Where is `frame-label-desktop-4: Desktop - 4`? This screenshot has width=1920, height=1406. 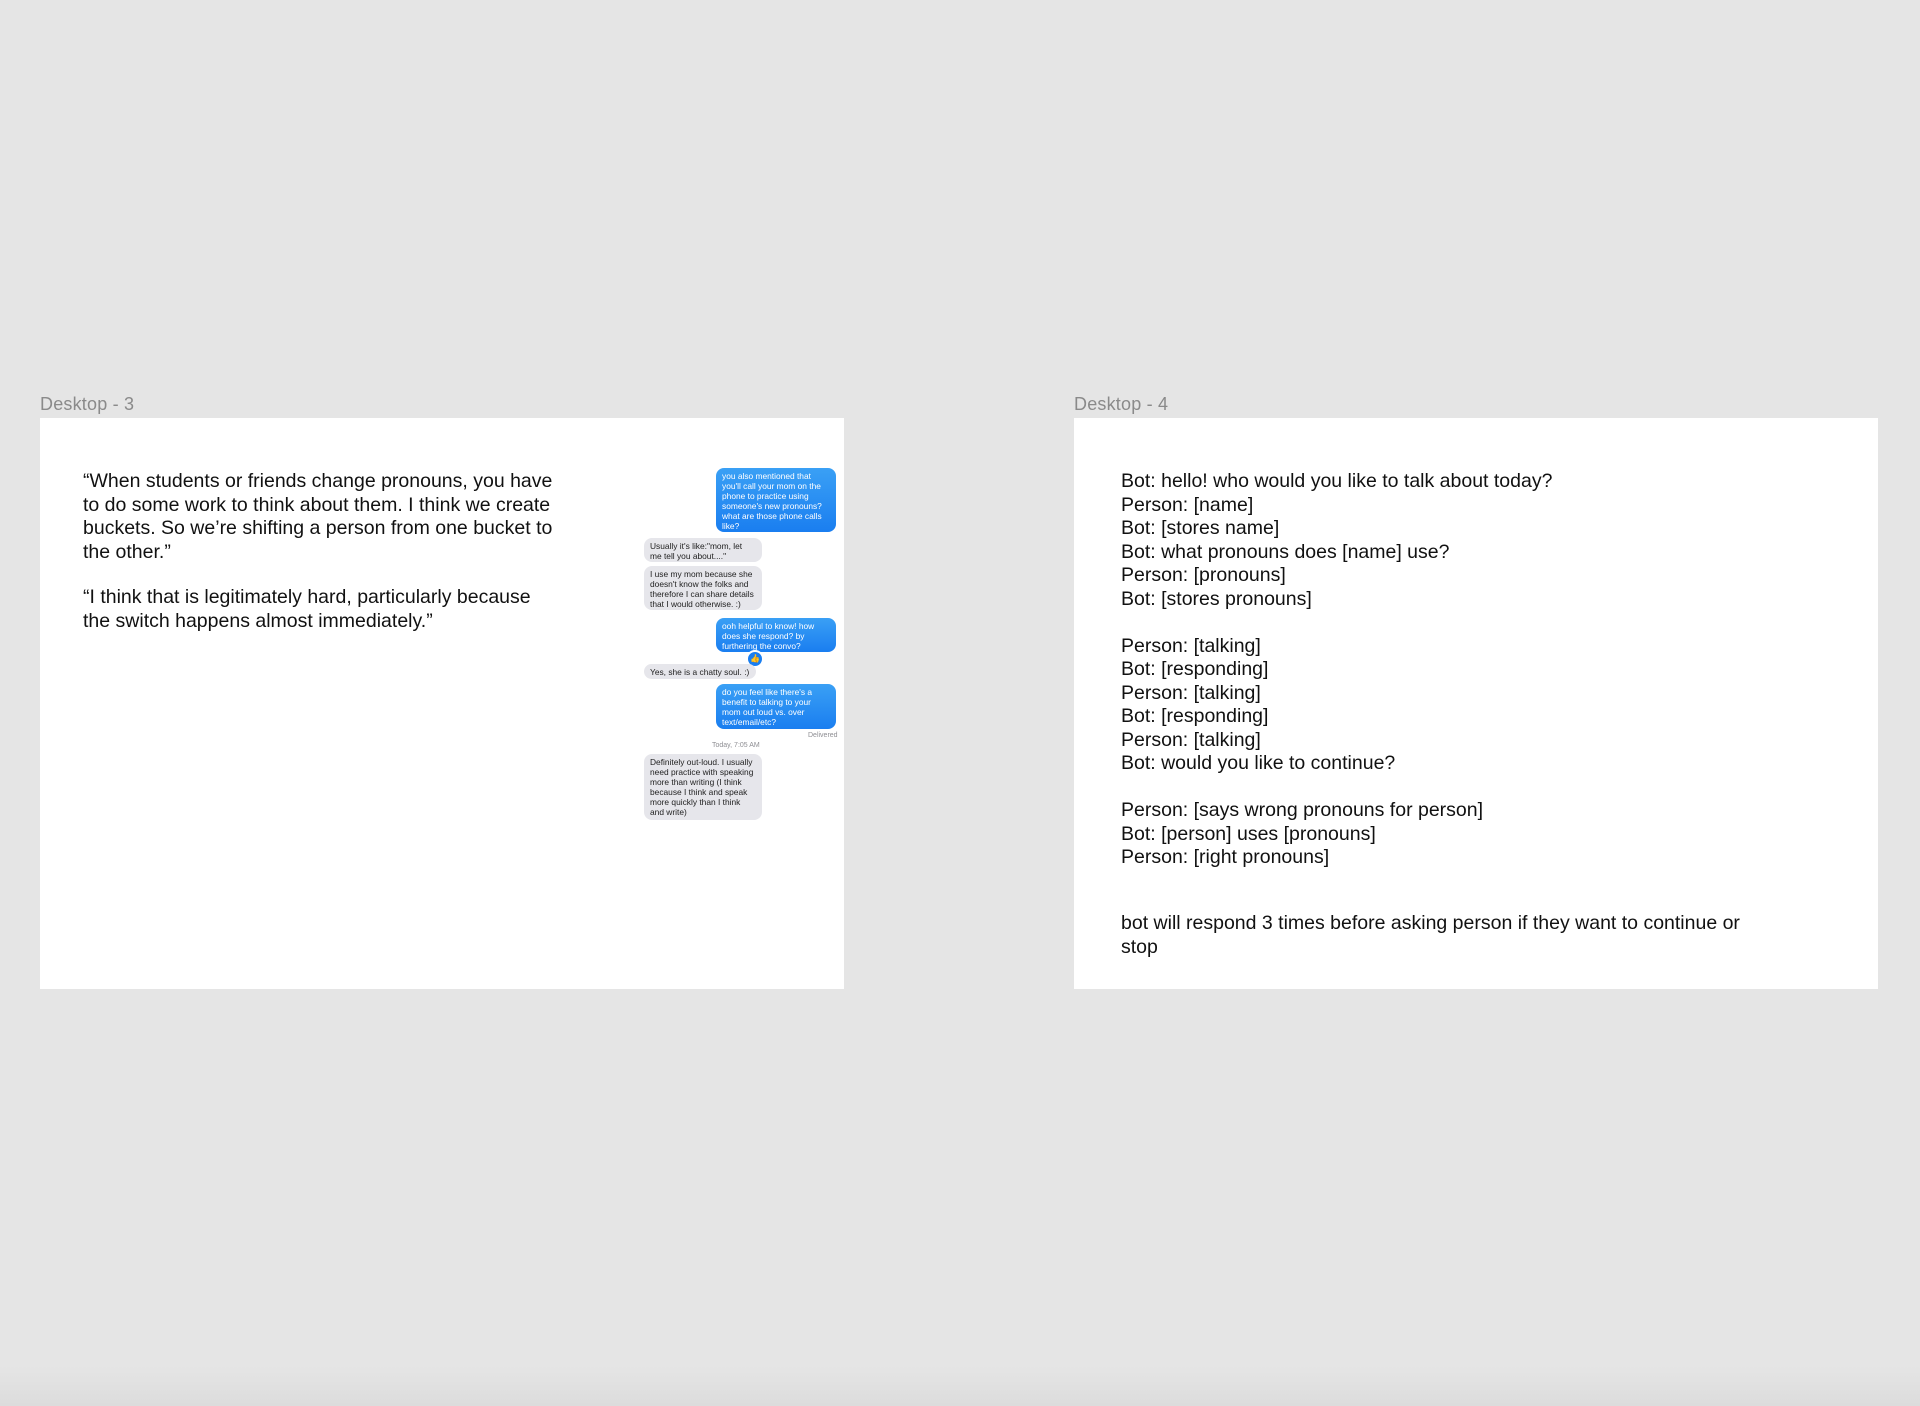 frame-label-desktop-4: Desktop - 4 is located at coordinates (1121, 404).